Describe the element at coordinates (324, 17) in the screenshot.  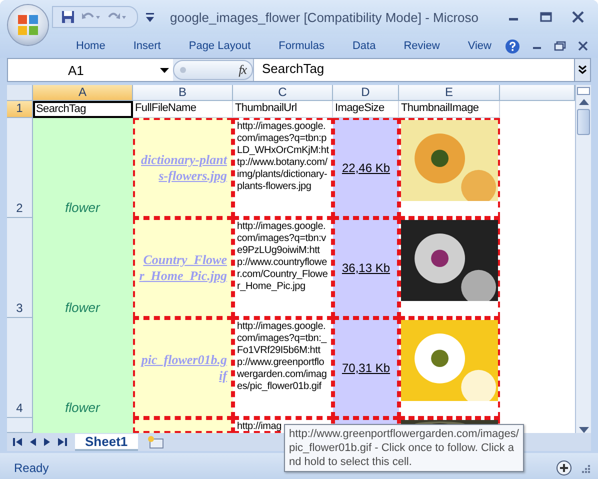
I see `window-title: google_images_flower [Compatibility Mode] - Microso` at that location.